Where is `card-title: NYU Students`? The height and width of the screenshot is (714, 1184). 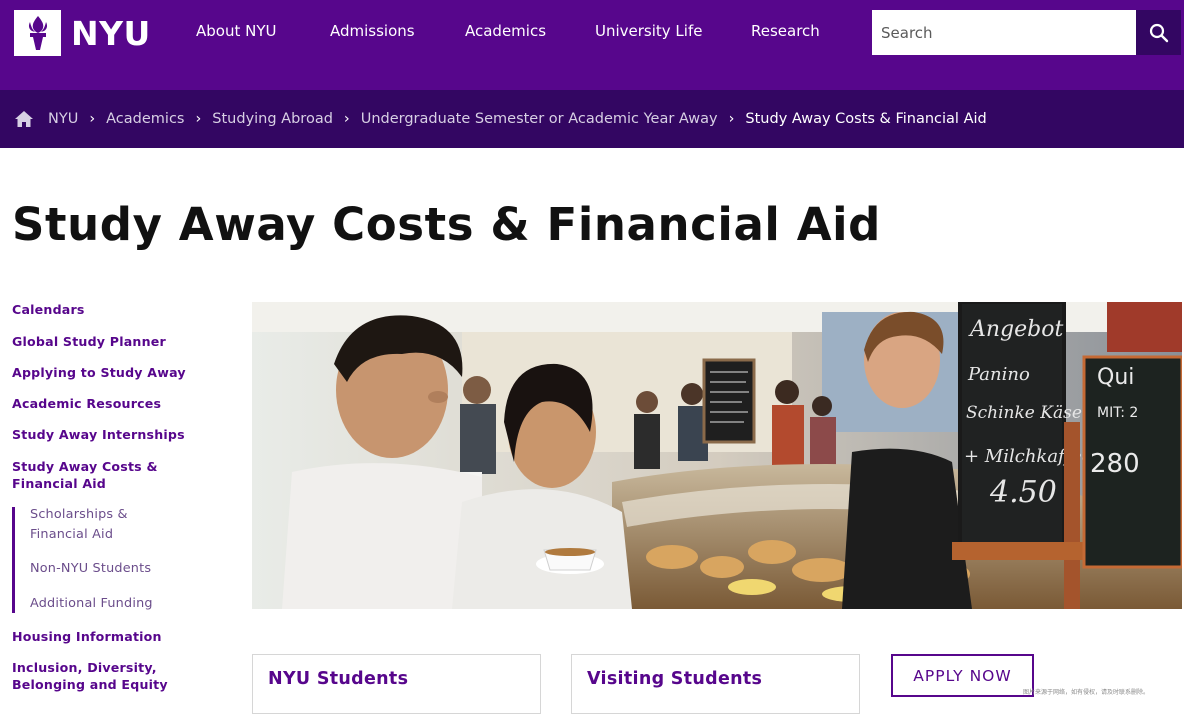
card-title: NYU Students is located at coordinates (338, 679).